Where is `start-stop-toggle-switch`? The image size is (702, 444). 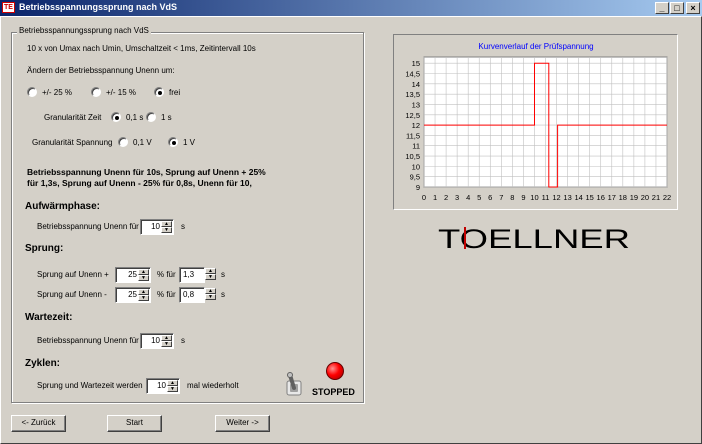 start-stop-toggle-switch is located at coordinates (297, 384).